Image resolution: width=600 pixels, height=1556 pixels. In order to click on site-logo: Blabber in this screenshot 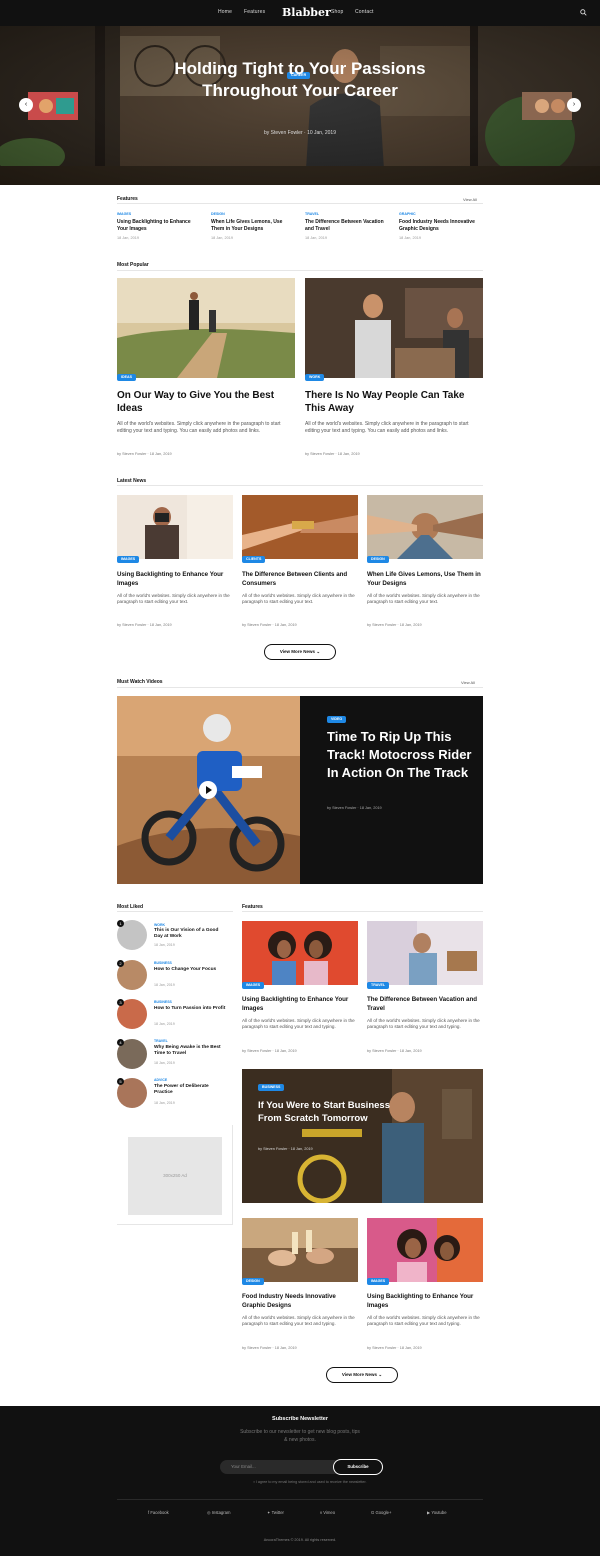, I will do `click(306, 12)`.